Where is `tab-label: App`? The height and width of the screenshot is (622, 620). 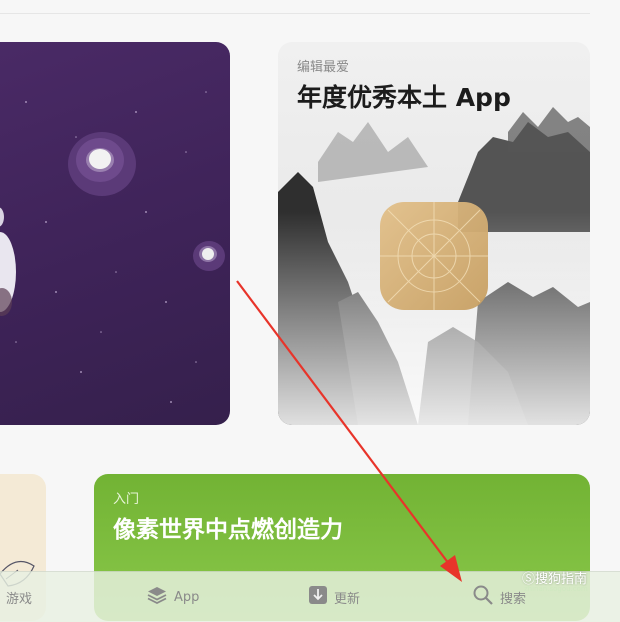 tab-label: App is located at coordinates (187, 597).